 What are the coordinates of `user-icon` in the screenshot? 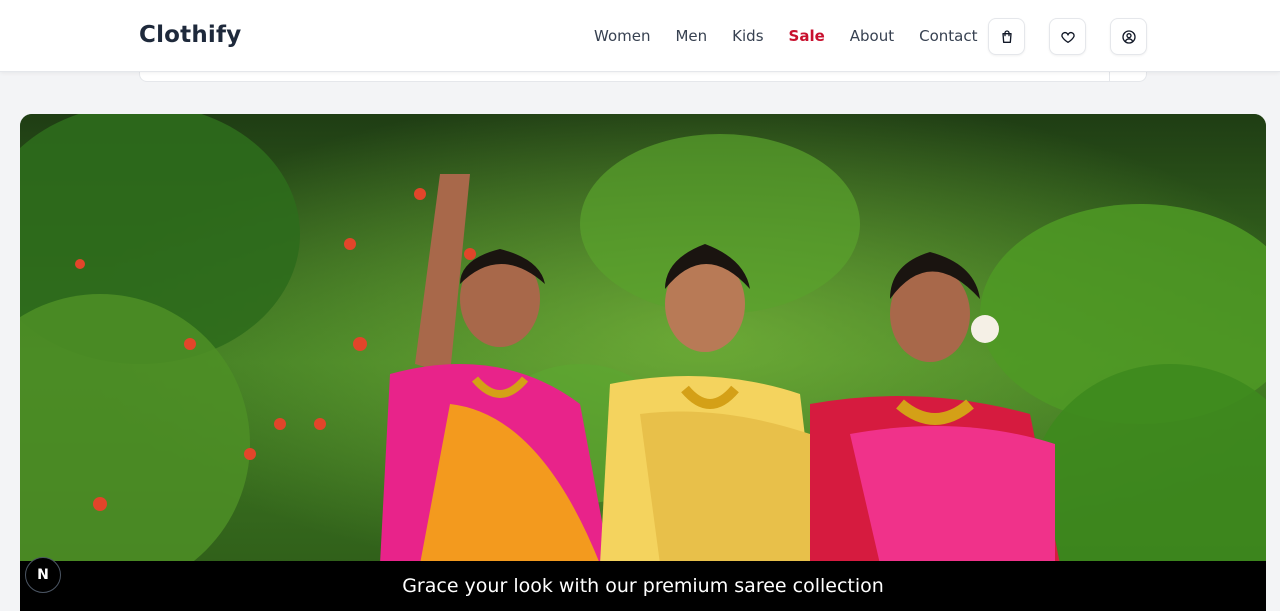 It's located at (1128, 36).